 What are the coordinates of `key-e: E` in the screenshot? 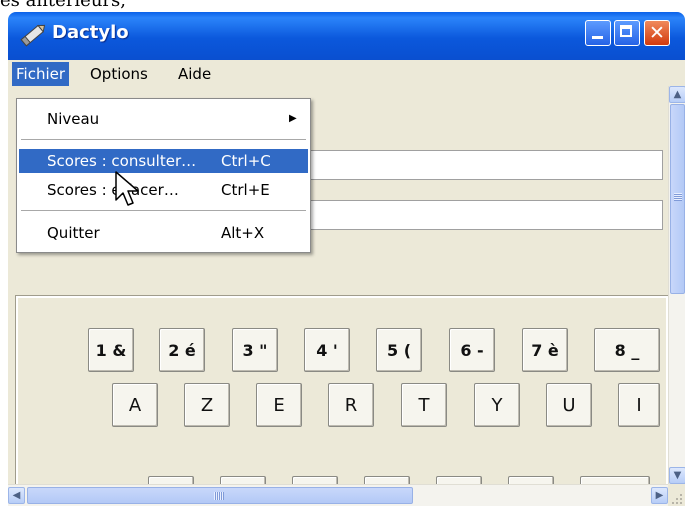 It's located at (279, 405).